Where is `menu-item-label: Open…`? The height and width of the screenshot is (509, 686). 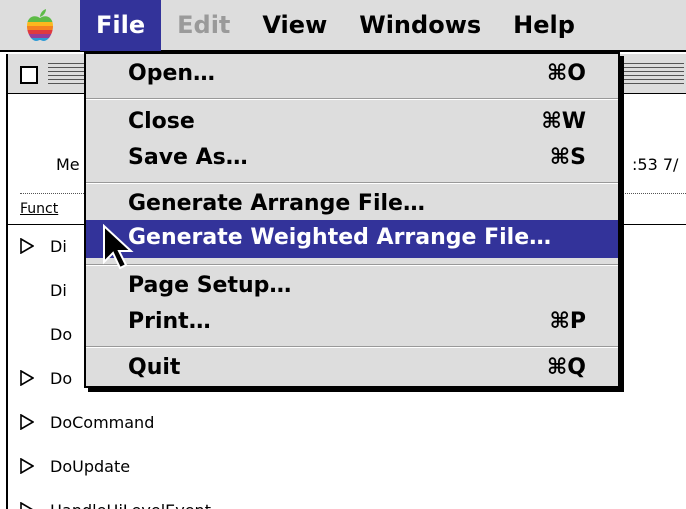
menu-item-label: Open… is located at coordinates (172, 73).